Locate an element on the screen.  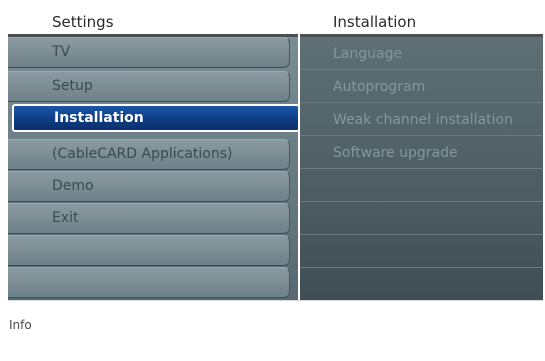
submenu-item-software-upgrade: Software upgrade is located at coordinates (421, 153).